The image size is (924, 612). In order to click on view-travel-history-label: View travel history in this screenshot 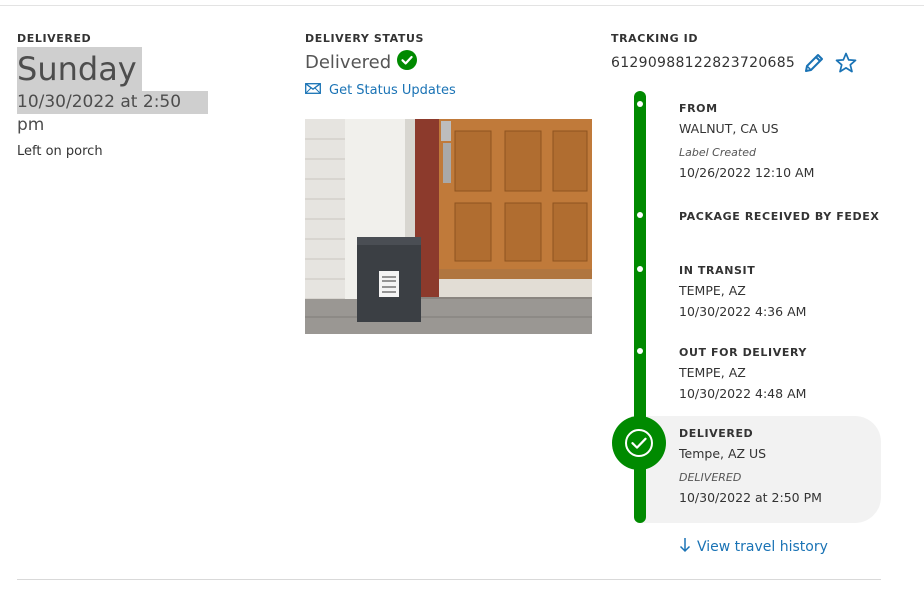, I will do `click(762, 547)`.